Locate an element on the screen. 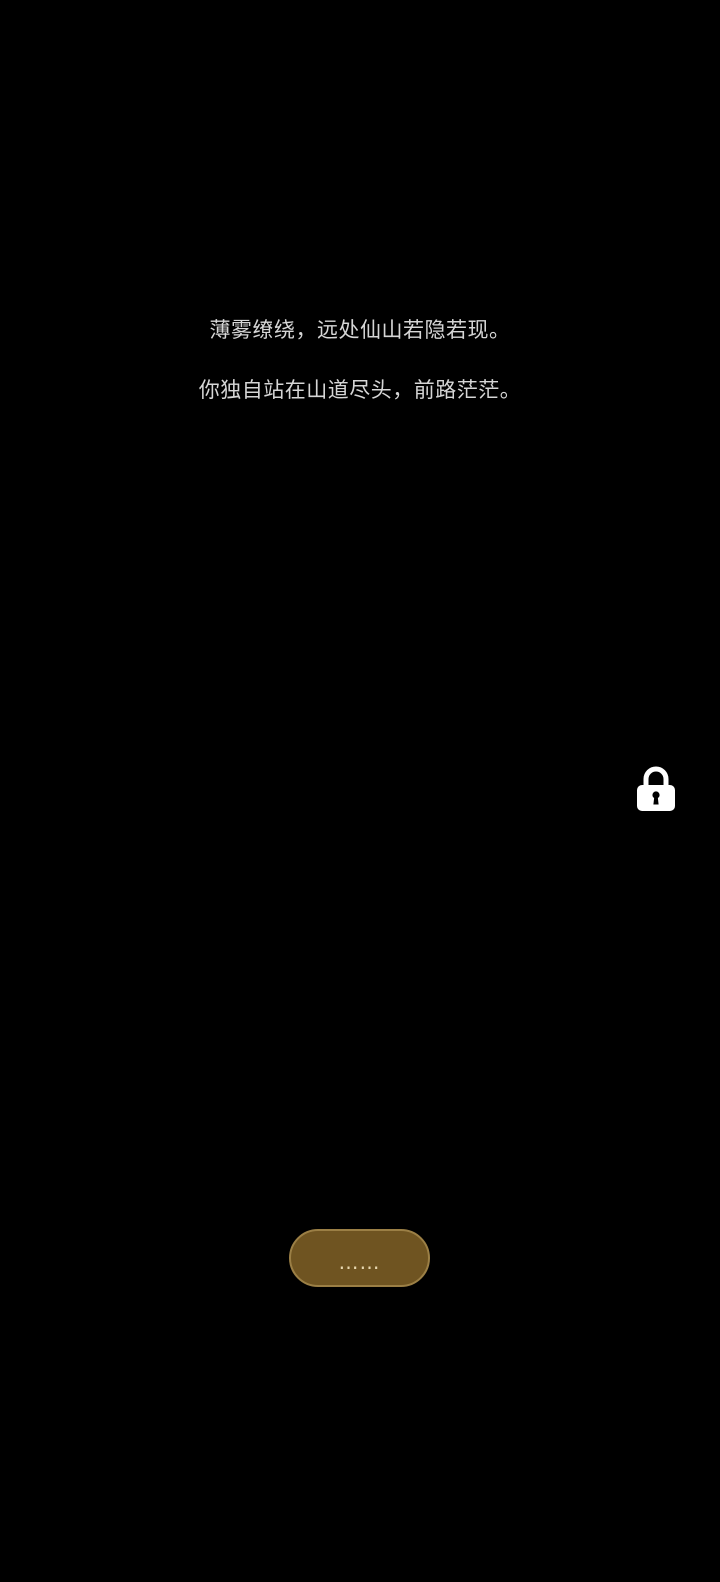 This screenshot has width=720, height=1582. lock-button is located at coordinates (656, 789).